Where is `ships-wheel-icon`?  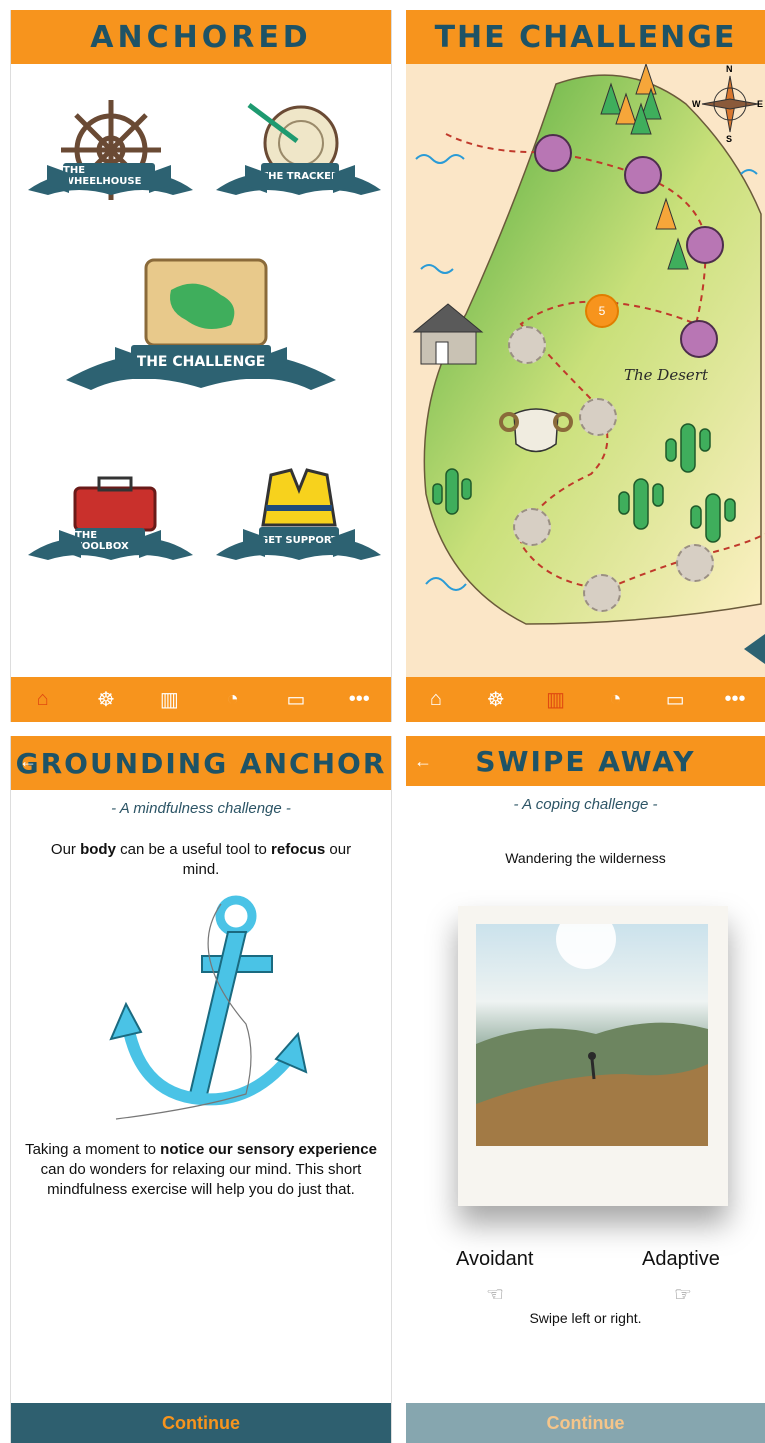 ships-wheel-icon is located at coordinates (110, 150).